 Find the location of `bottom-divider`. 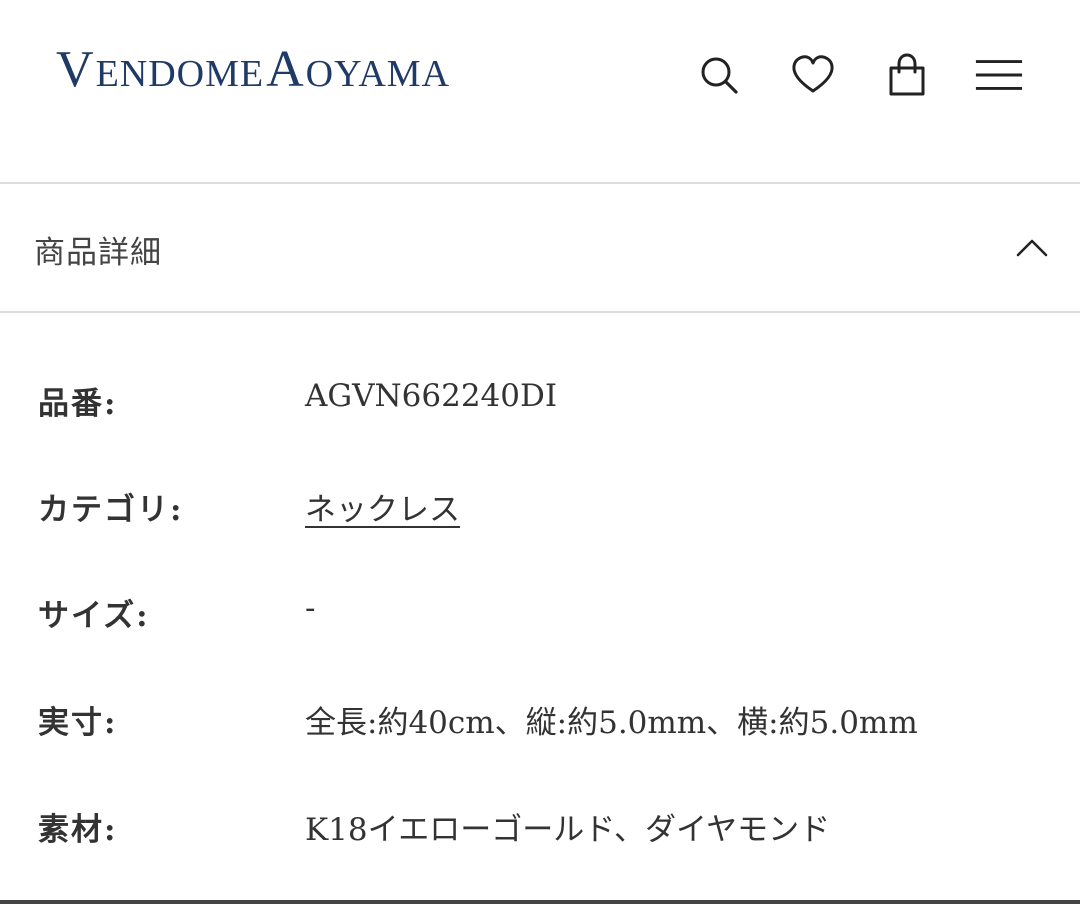

bottom-divider is located at coordinates (540, 902).